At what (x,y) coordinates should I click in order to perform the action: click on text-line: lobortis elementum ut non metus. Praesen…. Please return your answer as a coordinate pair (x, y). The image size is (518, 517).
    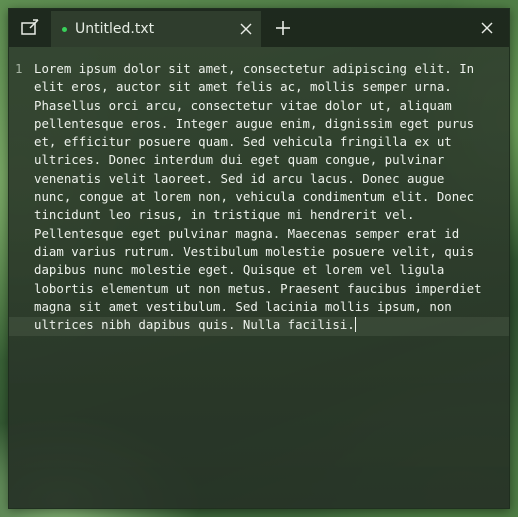
    Looking at the image, I should click on (258, 288).